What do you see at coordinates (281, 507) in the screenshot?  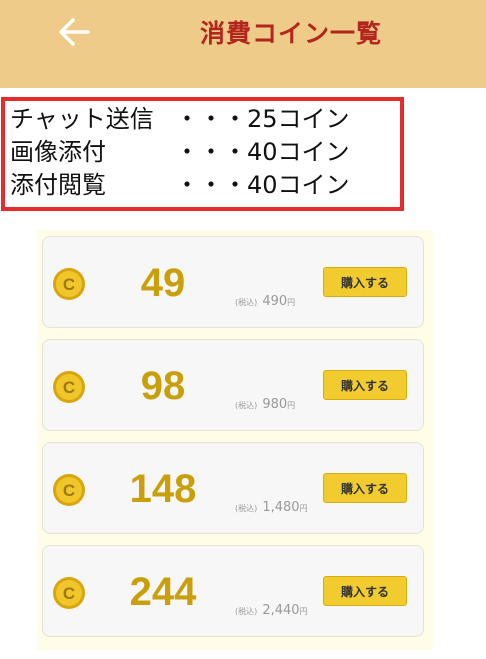 I see `price-value: 1,480` at bounding box center [281, 507].